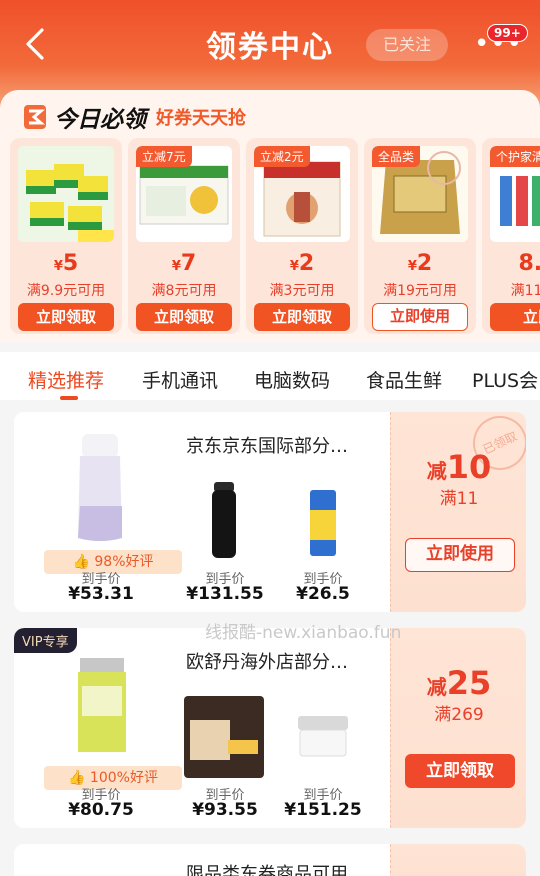 The image size is (540, 876). What do you see at coordinates (225, 810) in the screenshot?
I see `product-price: ¥93.55` at bounding box center [225, 810].